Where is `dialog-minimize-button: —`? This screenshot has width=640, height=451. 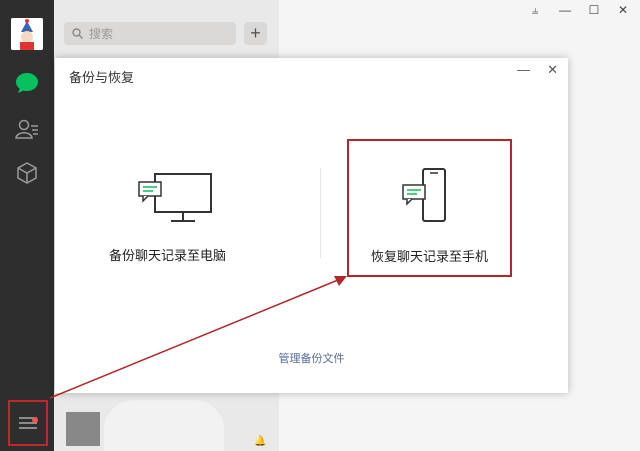
dialog-minimize-button: — is located at coordinates (523, 69).